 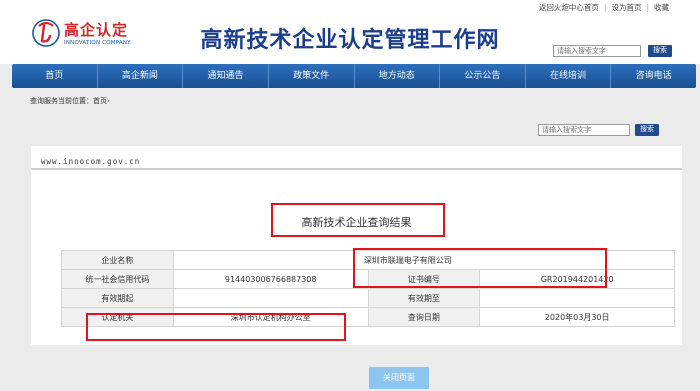 I want to click on result-title: 高新技术企业查询结果, so click(x=356, y=222).